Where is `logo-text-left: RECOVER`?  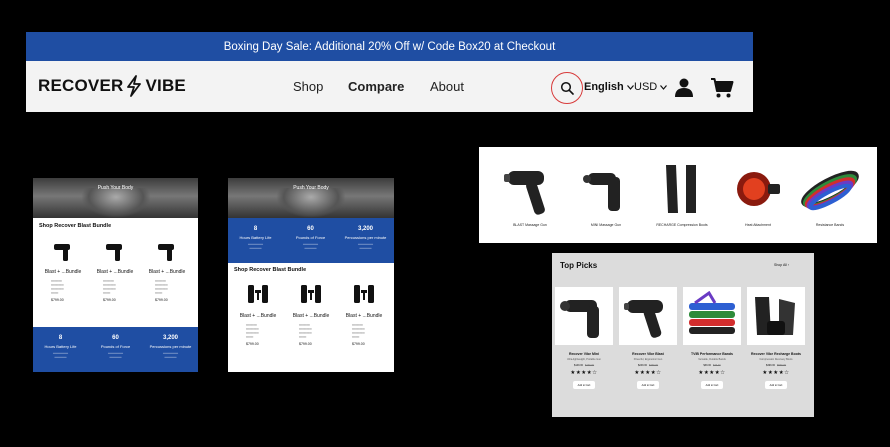
logo-text-left: RECOVER is located at coordinates (81, 85).